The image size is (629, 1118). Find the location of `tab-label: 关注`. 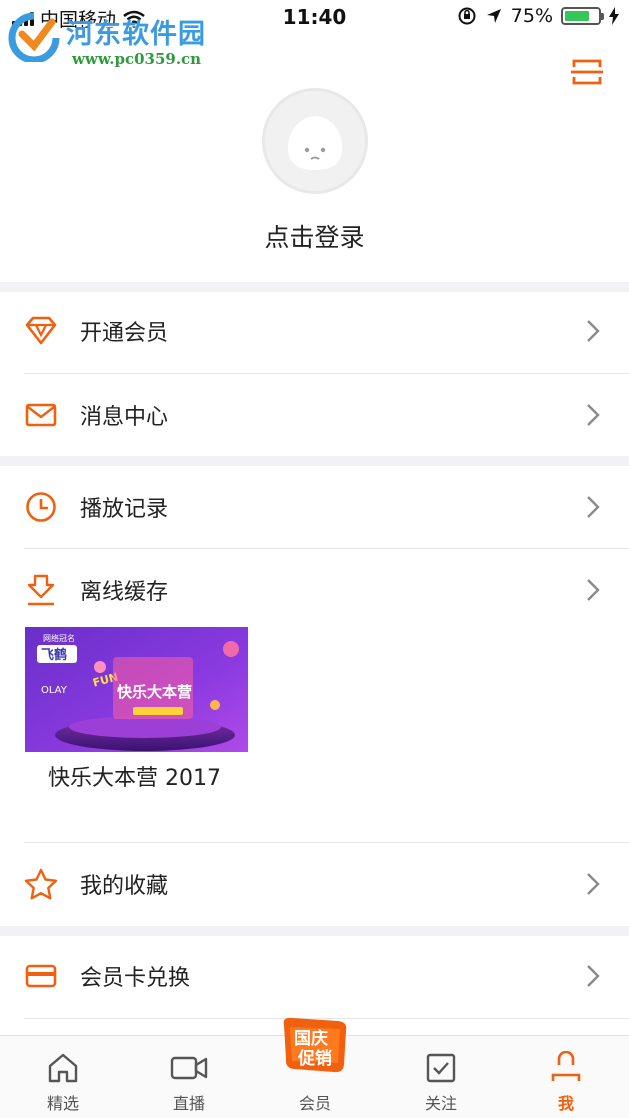

tab-label: 关注 is located at coordinates (440, 1103).